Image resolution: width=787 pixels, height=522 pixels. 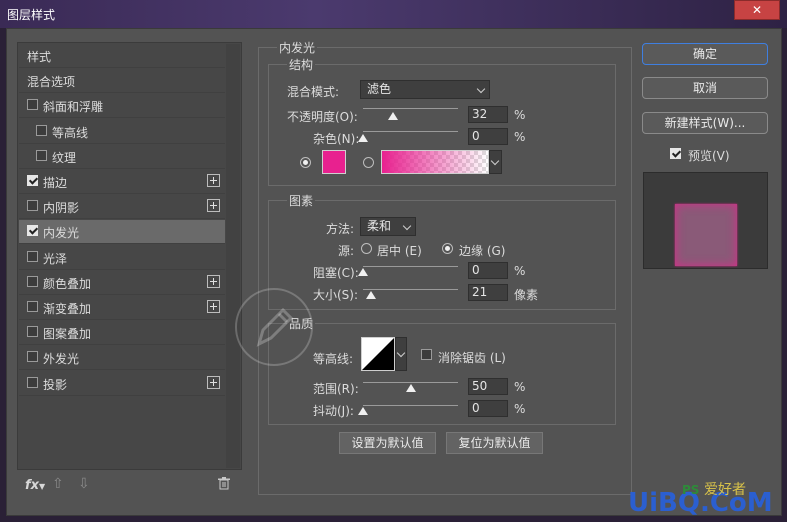 I want to click on antialias-label: 消除锯齿 (L), so click(x=472, y=358).